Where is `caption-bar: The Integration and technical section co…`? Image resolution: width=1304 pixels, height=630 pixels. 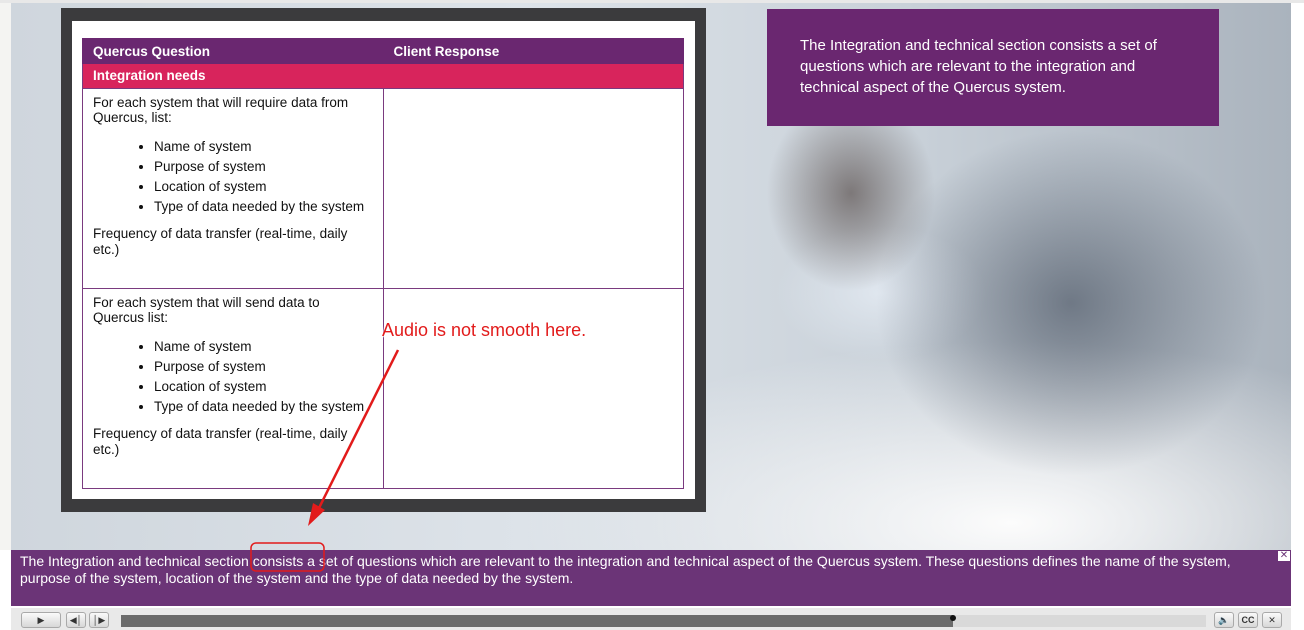
caption-bar: The Integration and technical section co… is located at coordinates (651, 578).